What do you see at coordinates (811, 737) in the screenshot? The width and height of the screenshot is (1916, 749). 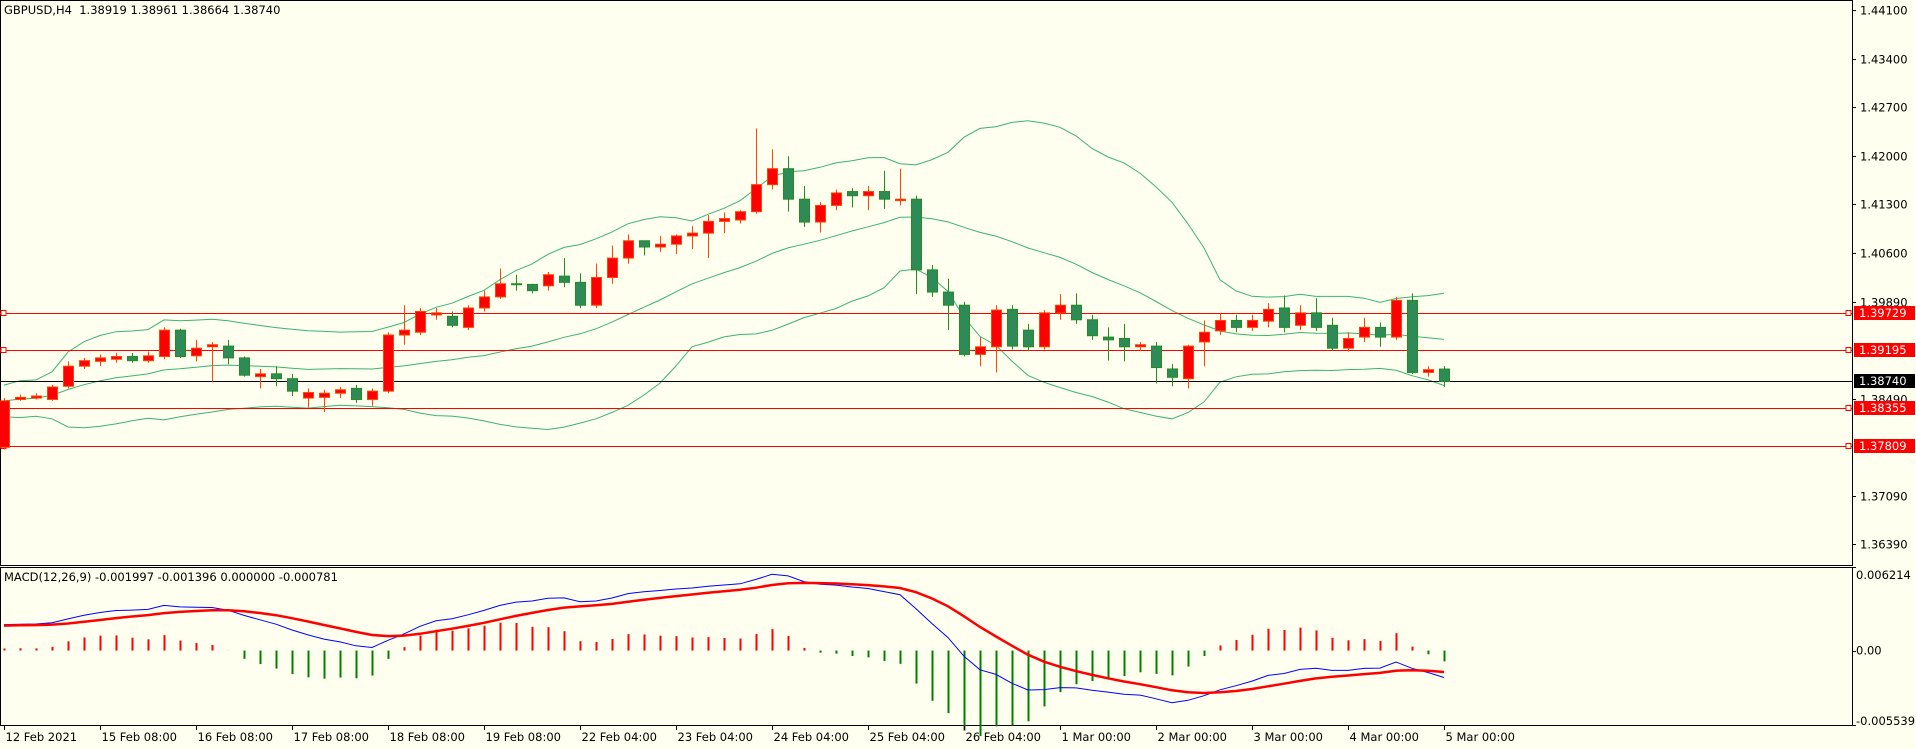 I see `time-tick-label: 24 Feb 04:00` at bounding box center [811, 737].